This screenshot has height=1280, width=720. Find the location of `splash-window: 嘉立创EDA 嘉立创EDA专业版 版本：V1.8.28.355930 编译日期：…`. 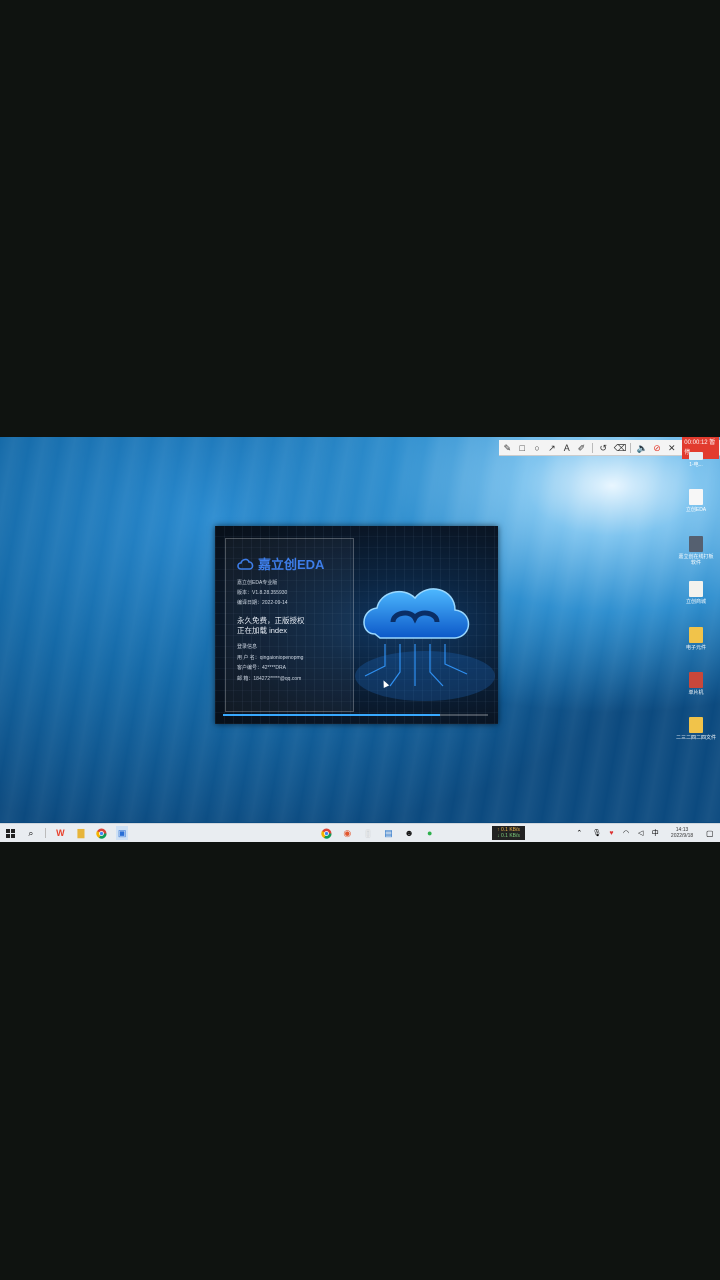

splash-window: 嘉立创EDA 嘉立创EDA专业版 版本：V1.8.28.355930 编译日期：… is located at coordinates (356, 625).